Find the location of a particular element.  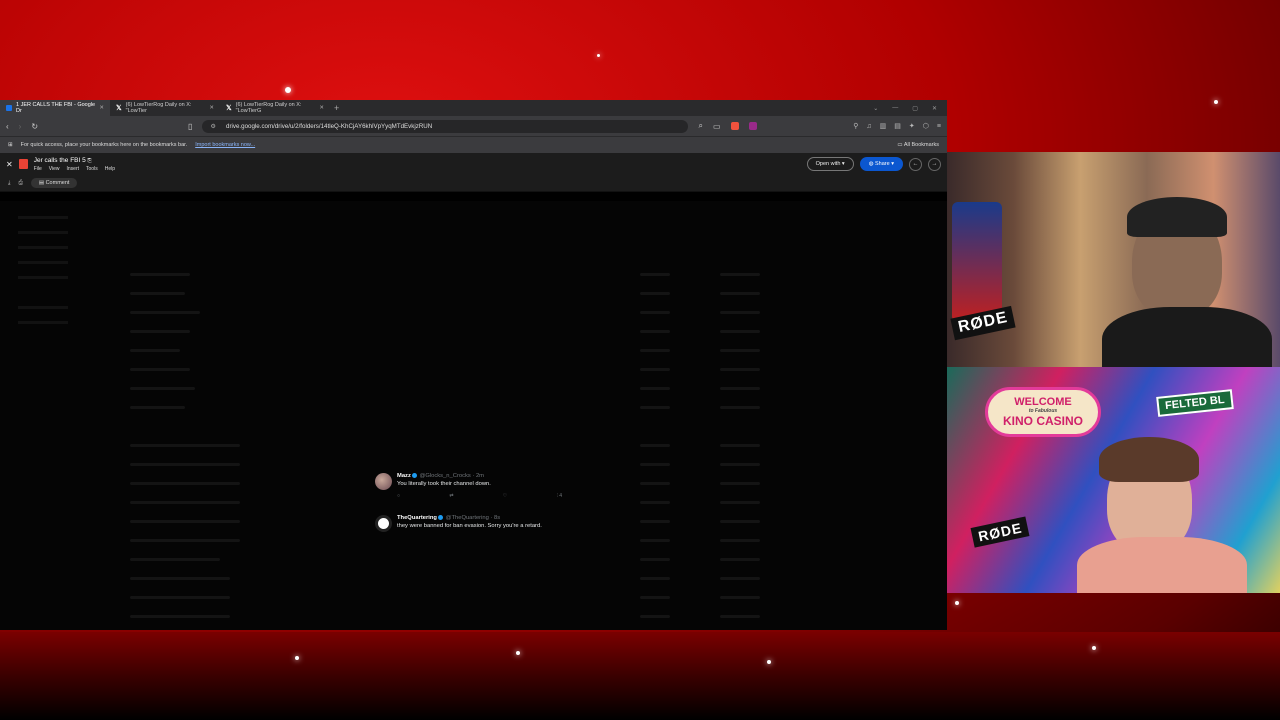

maximize-icon: ▢ is located at coordinates (915, 108).